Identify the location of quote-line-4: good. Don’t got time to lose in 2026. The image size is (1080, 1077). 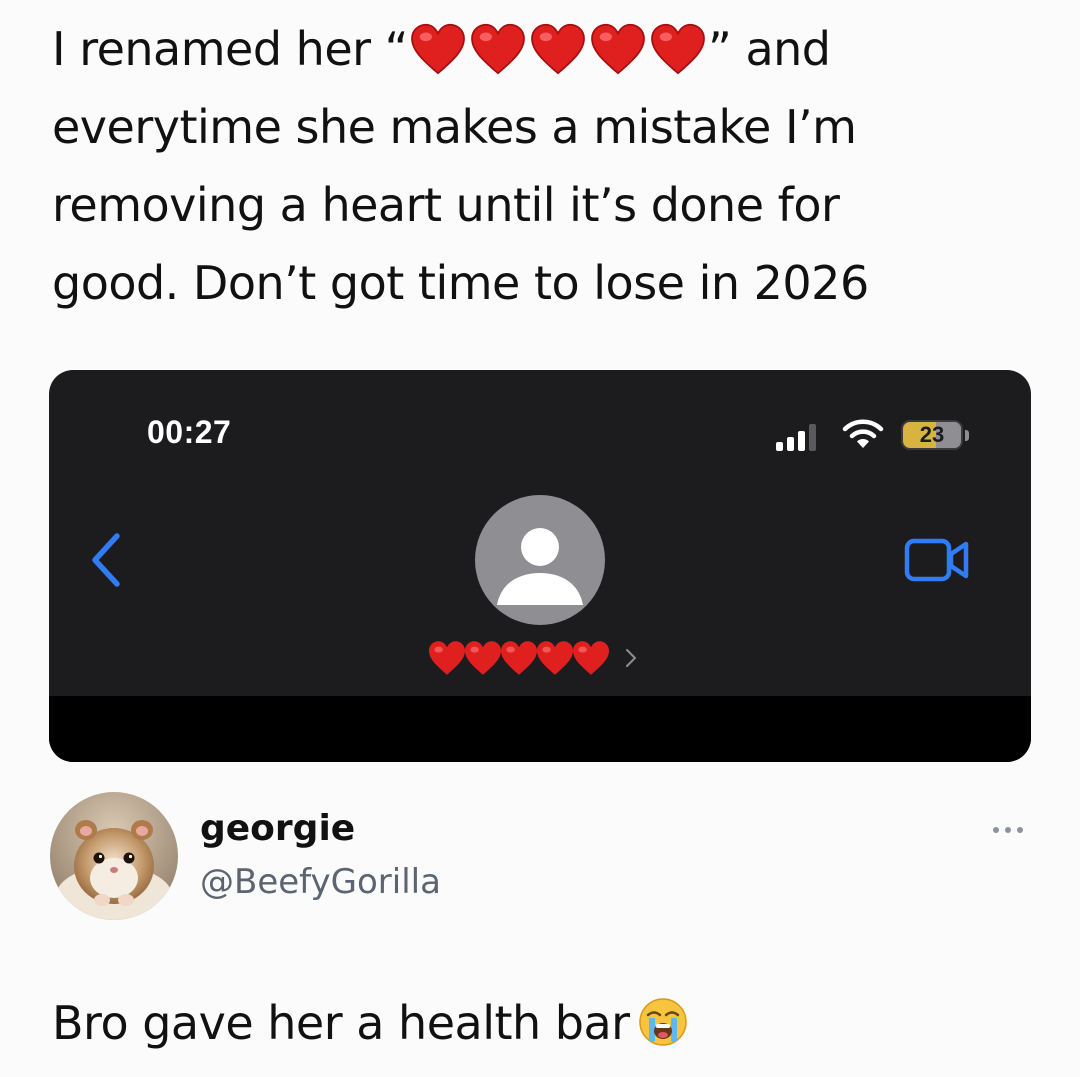
(460, 283).